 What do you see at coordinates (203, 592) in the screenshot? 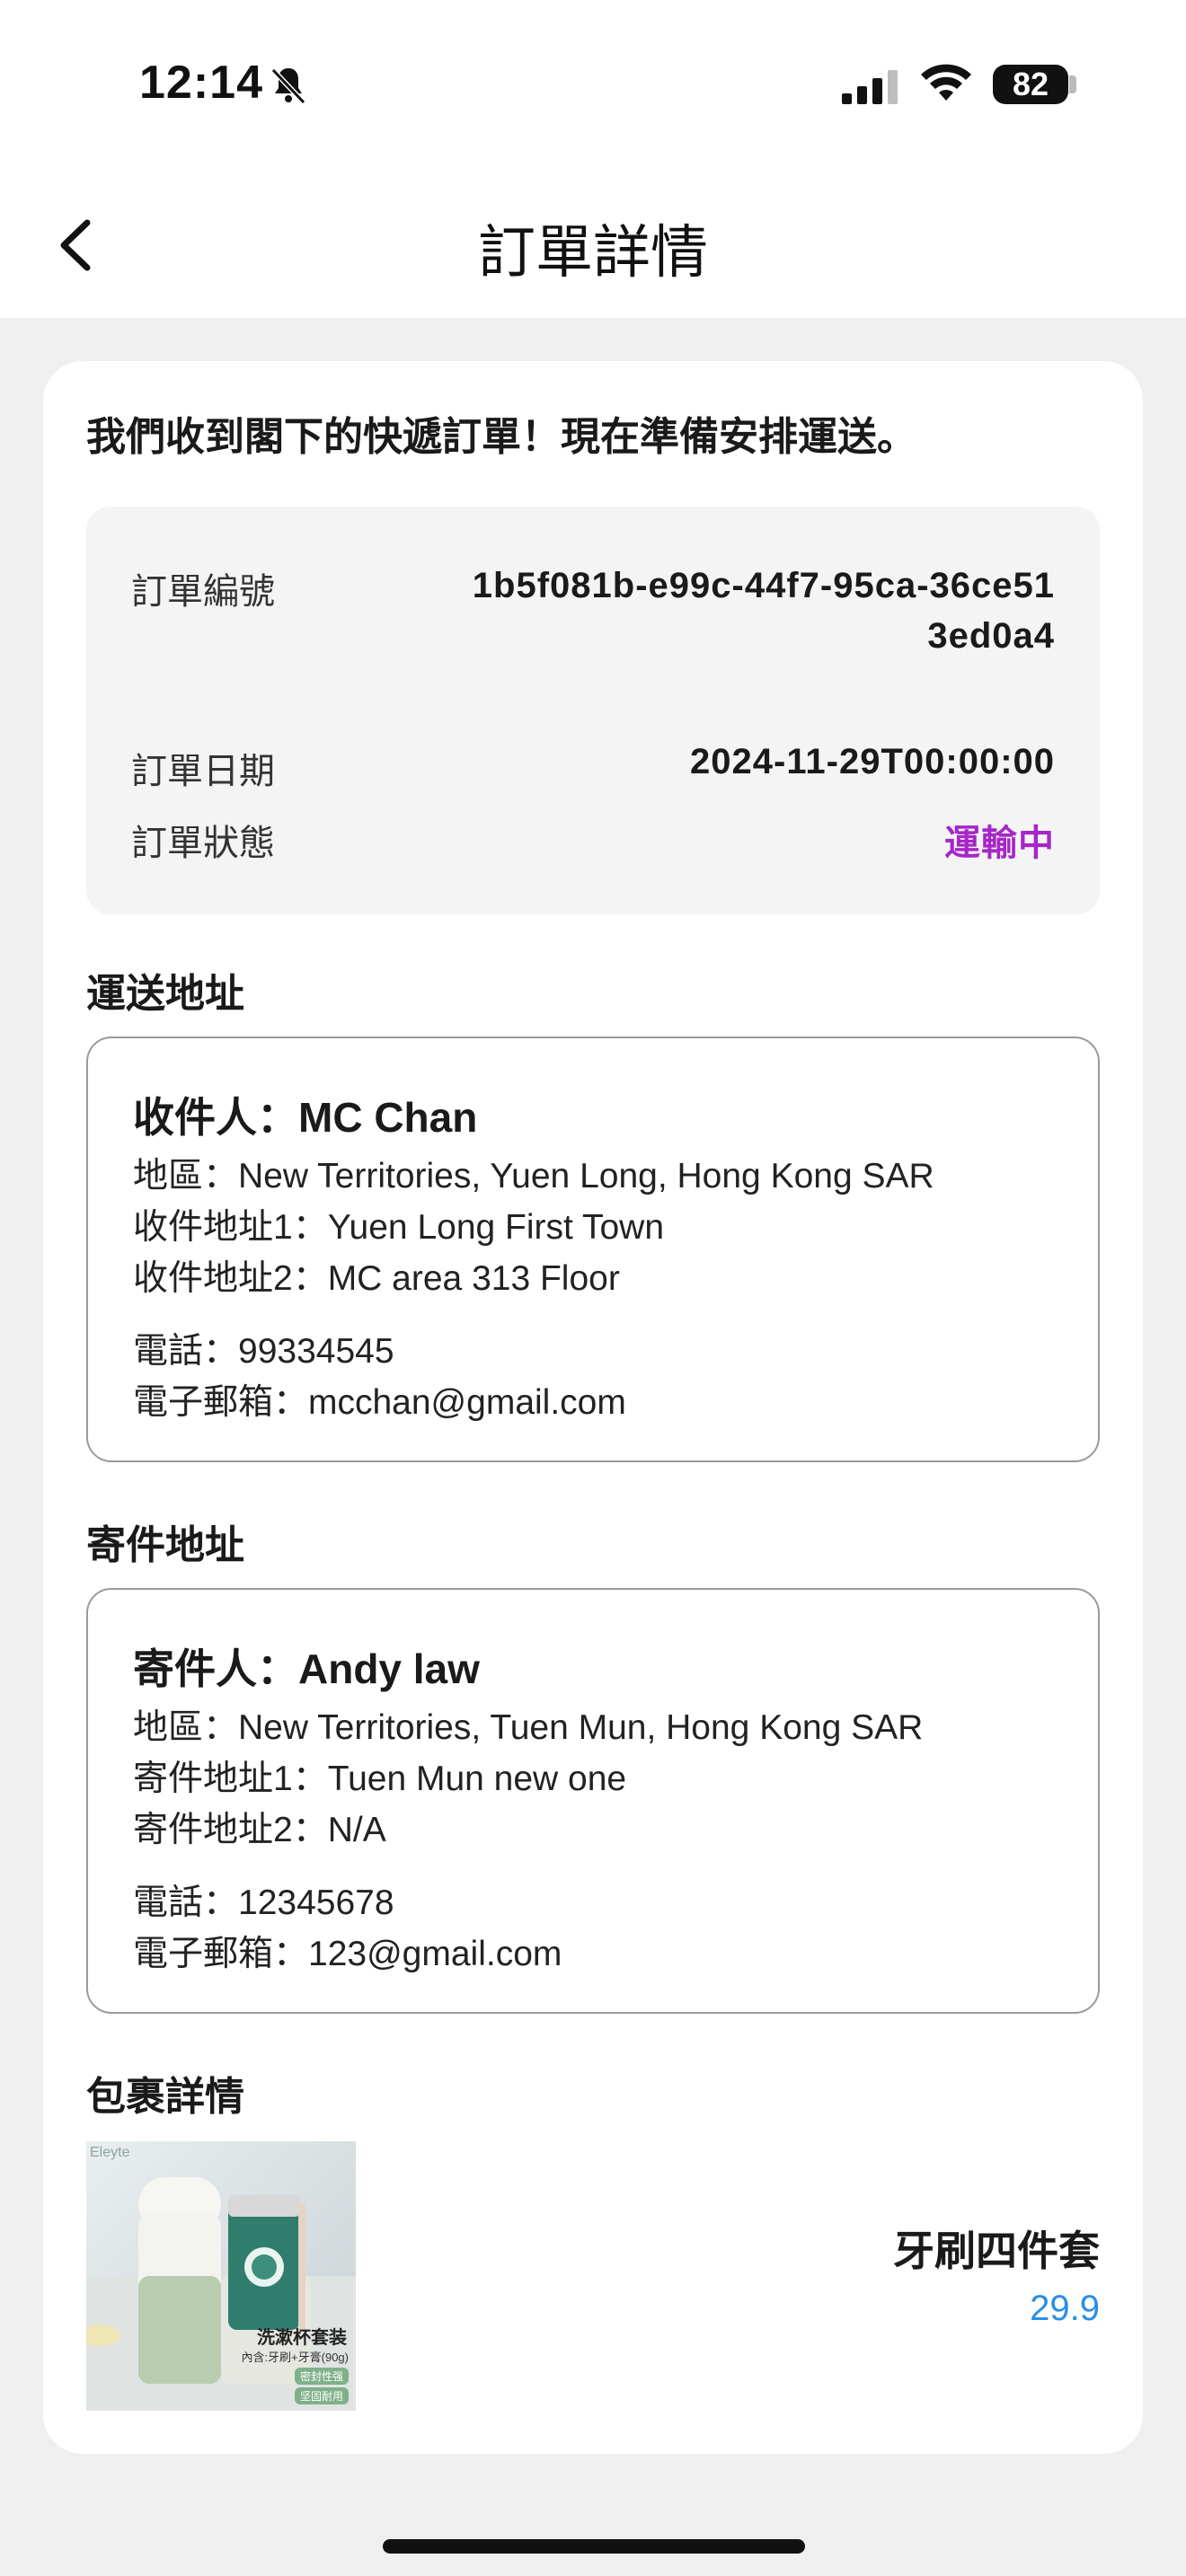
I see `order-id-label: 訂單編號` at bounding box center [203, 592].